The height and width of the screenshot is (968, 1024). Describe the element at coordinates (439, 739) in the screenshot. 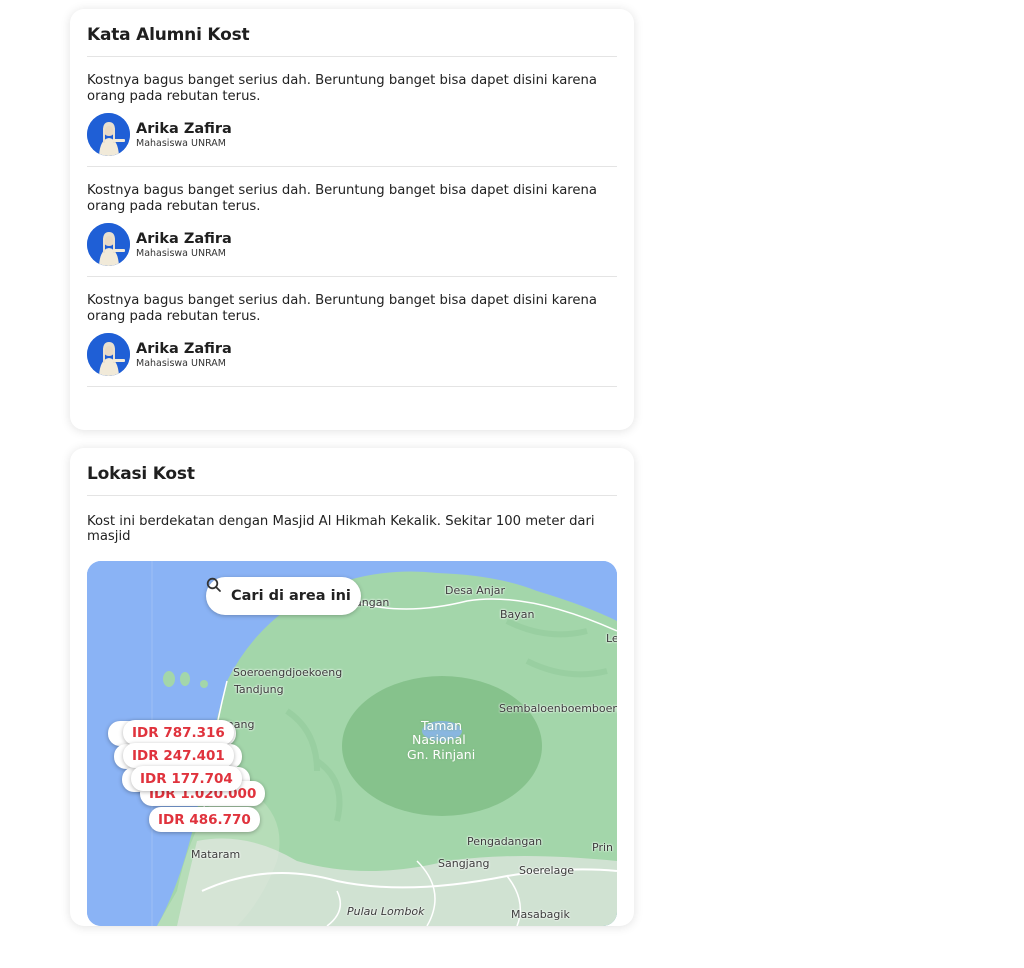

I see `map-label-park-nasional: Nasional` at that location.